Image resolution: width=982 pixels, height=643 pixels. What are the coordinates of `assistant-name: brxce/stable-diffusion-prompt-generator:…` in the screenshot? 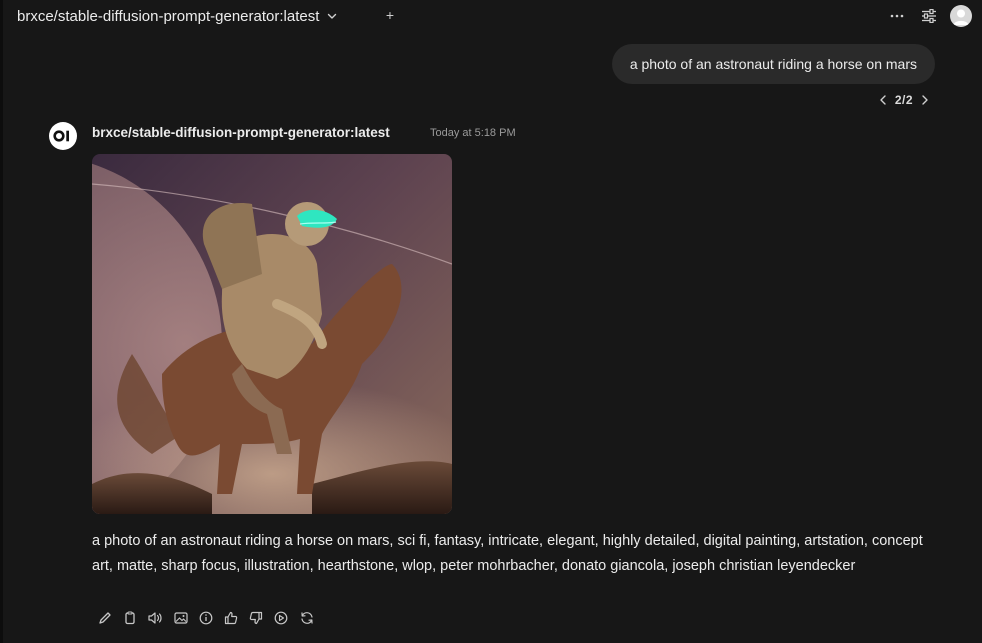 It's located at (241, 132).